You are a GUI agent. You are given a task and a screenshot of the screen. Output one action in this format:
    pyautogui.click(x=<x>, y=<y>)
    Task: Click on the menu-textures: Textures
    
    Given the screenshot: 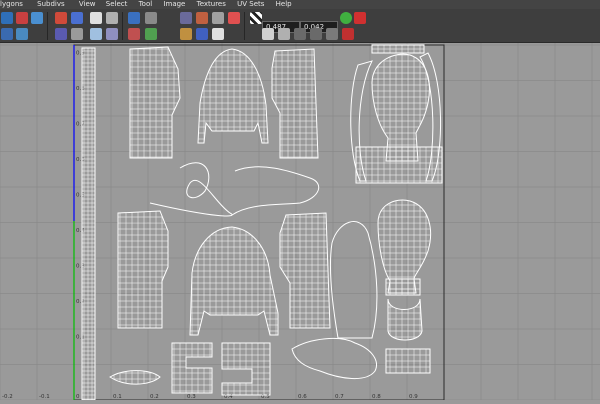 What is the action you would take?
    pyautogui.click(x=211, y=4)
    